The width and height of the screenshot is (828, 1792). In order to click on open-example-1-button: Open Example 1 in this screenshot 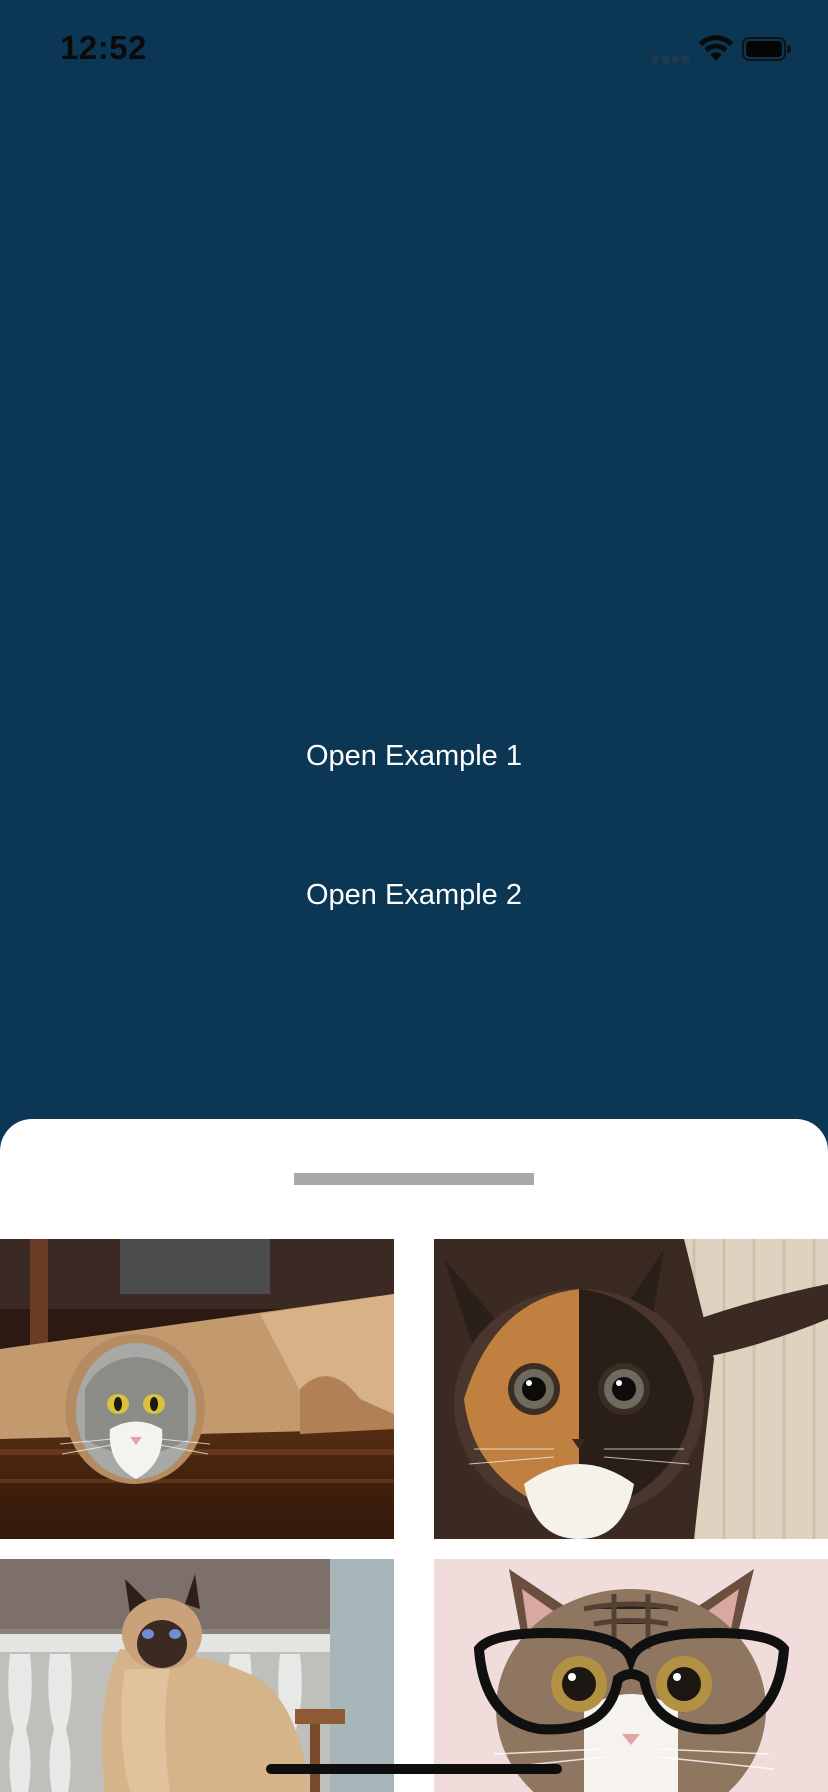, I will do `click(414, 756)`.